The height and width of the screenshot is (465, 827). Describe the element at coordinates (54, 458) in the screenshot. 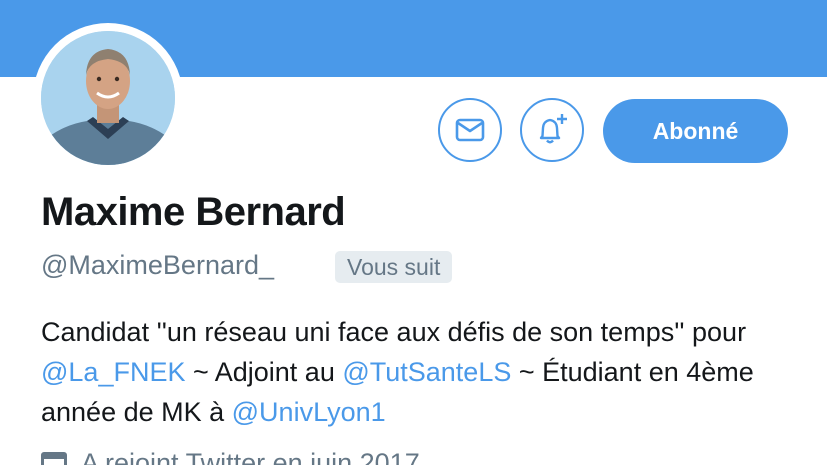

I see `calendar-icon` at that location.